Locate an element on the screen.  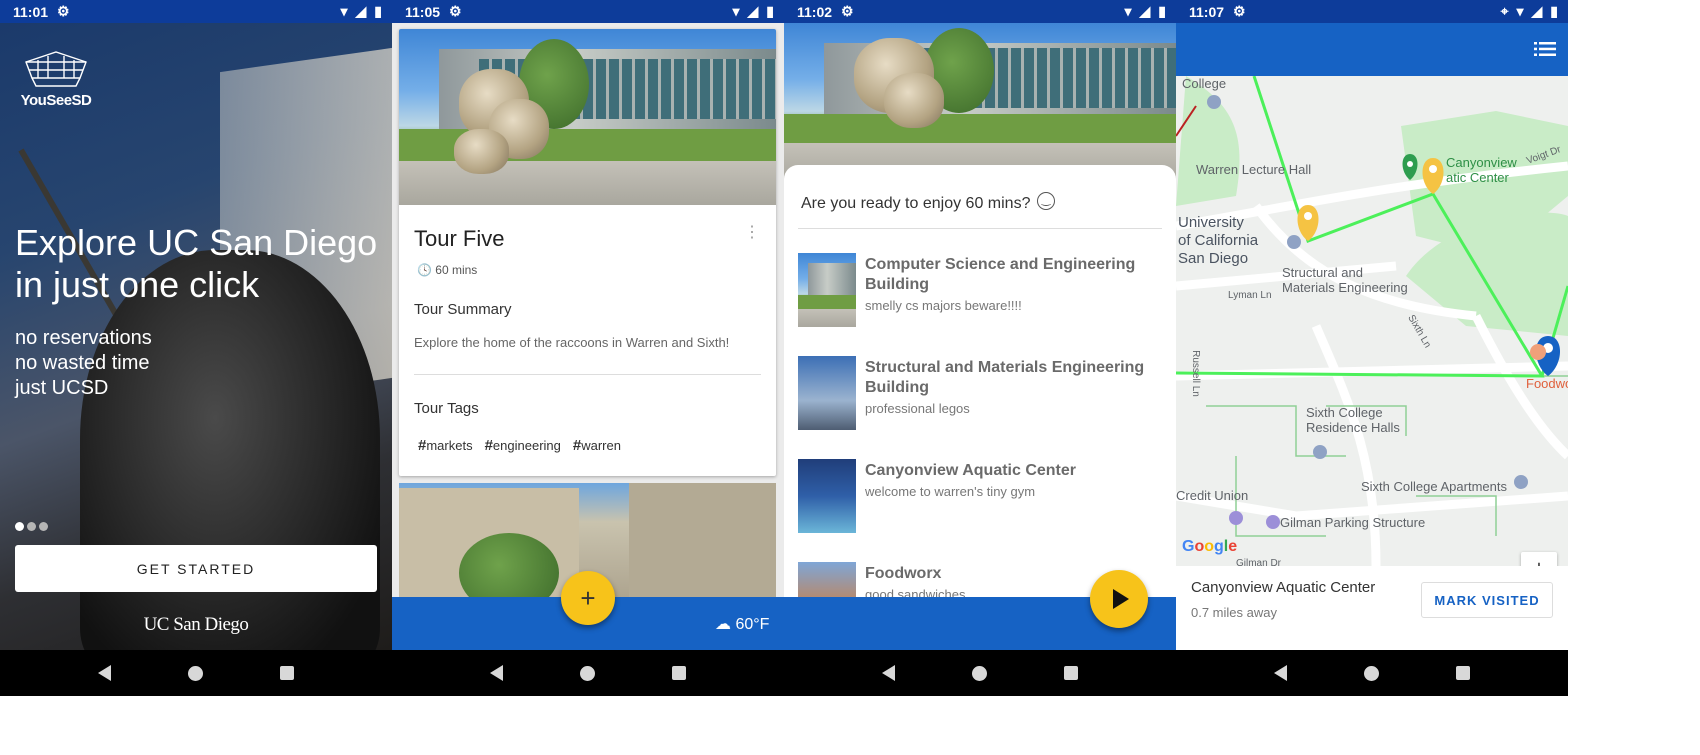
tagline: just UCSD is located at coordinates (62, 388).